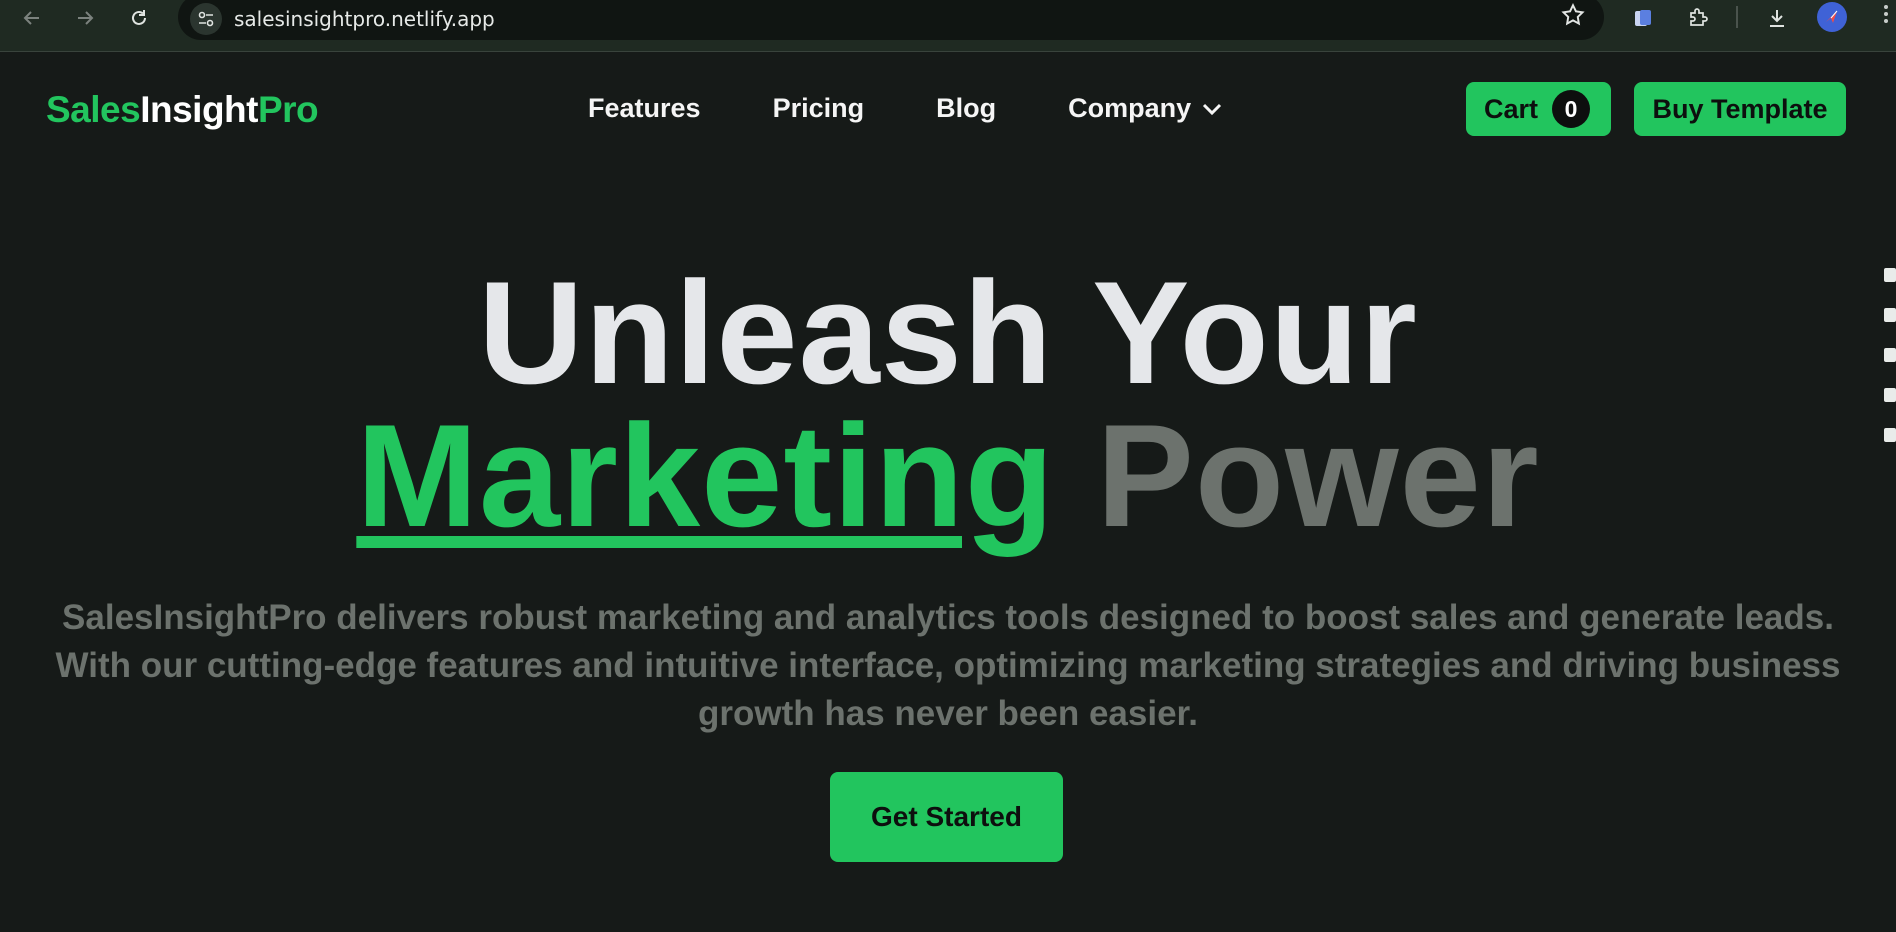 This screenshot has height=932, width=1896. I want to click on hero-highlight-word: Marketing, so click(705, 475).